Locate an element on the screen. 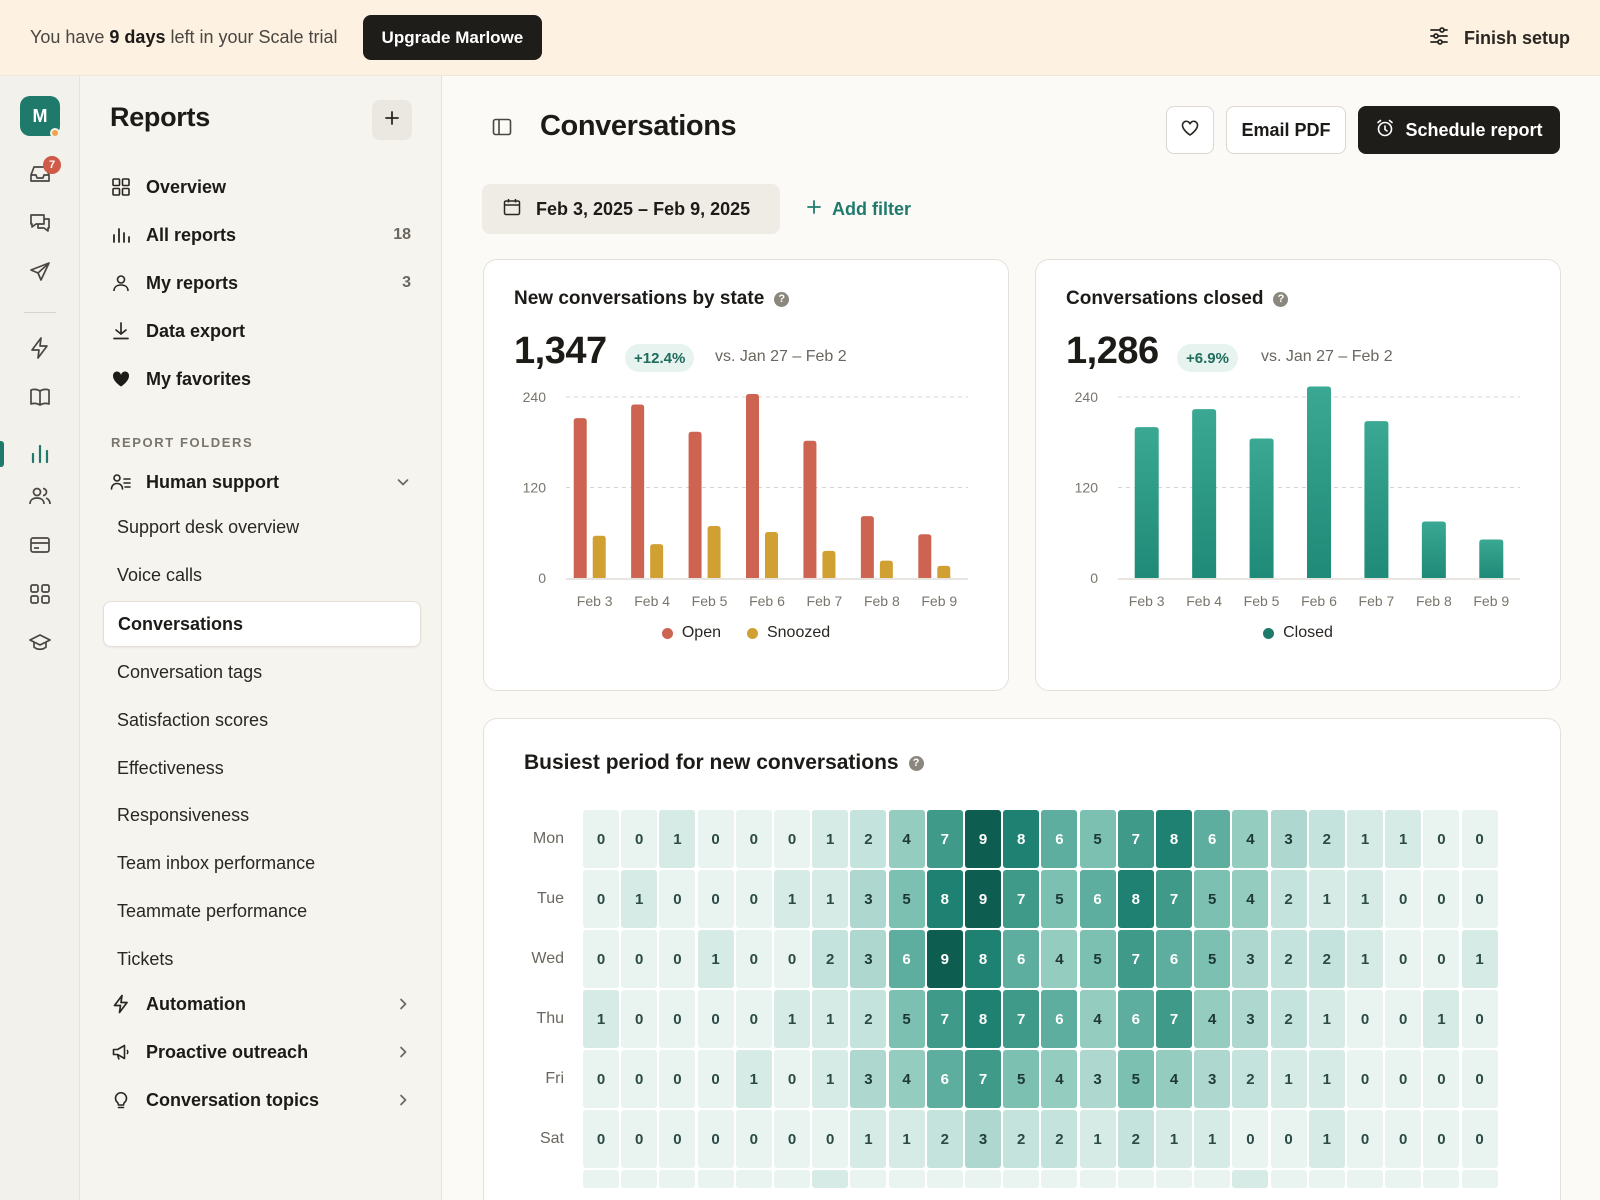 This screenshot has height=1200, width=1600. subitem-voice-calls: Voice calls is located at coordinates (159, 575).